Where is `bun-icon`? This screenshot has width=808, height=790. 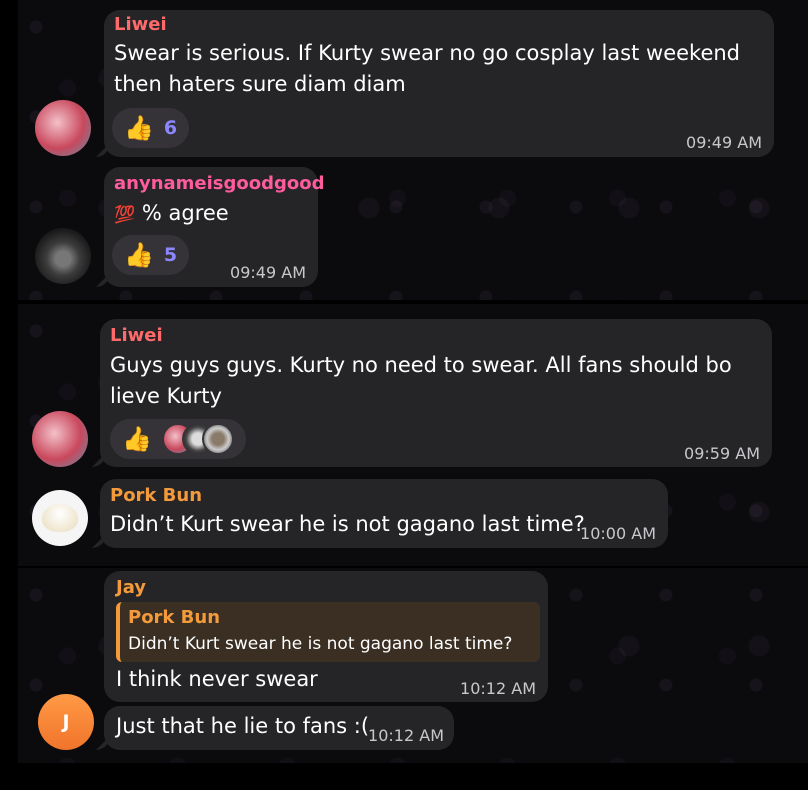 bun-icon is located at coordinates (60, 518).